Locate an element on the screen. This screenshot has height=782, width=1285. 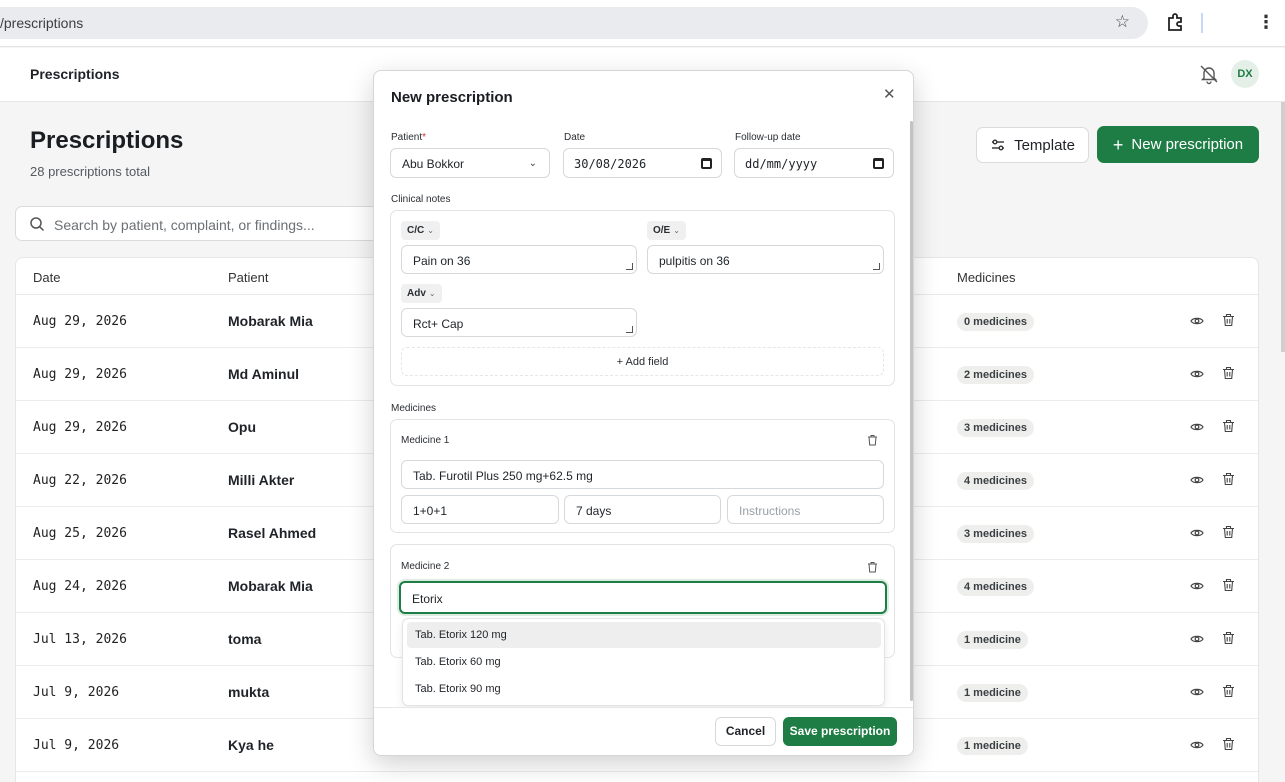
clinical-notes-label: Clinical notes is located at coordinates (421, 199).